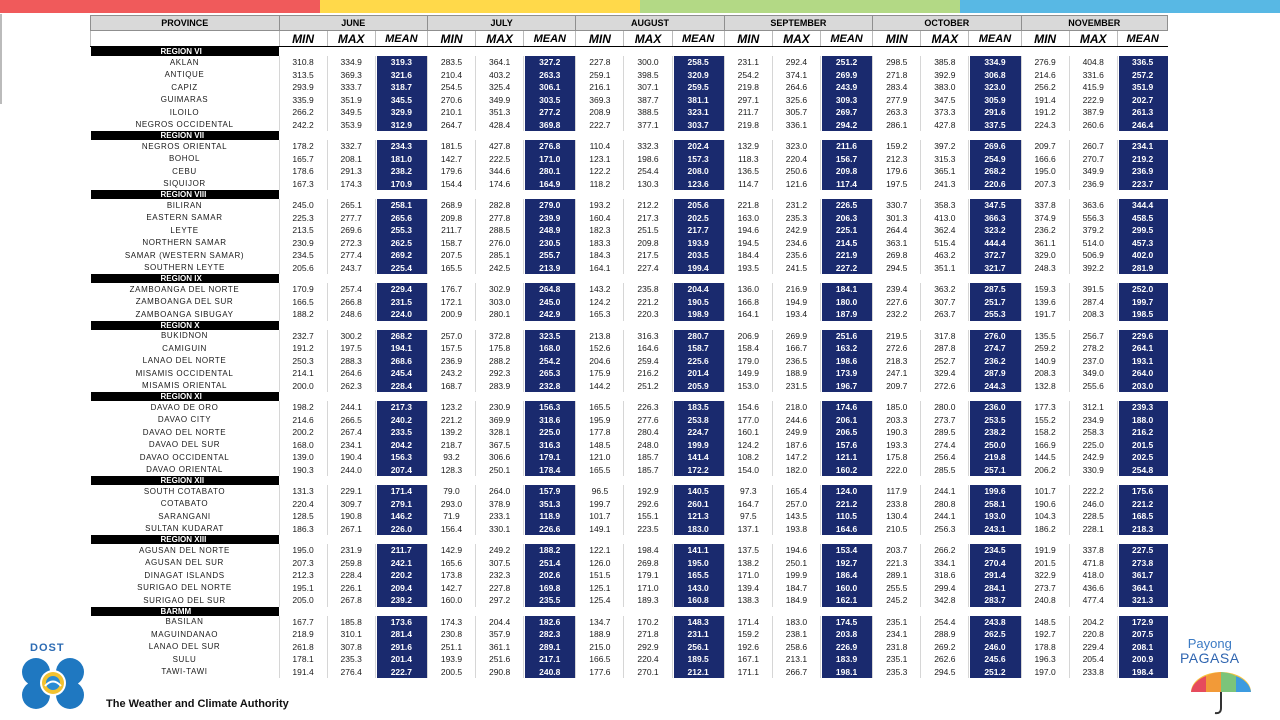  I want to click on max-value: 361.1, so click(499, 646).